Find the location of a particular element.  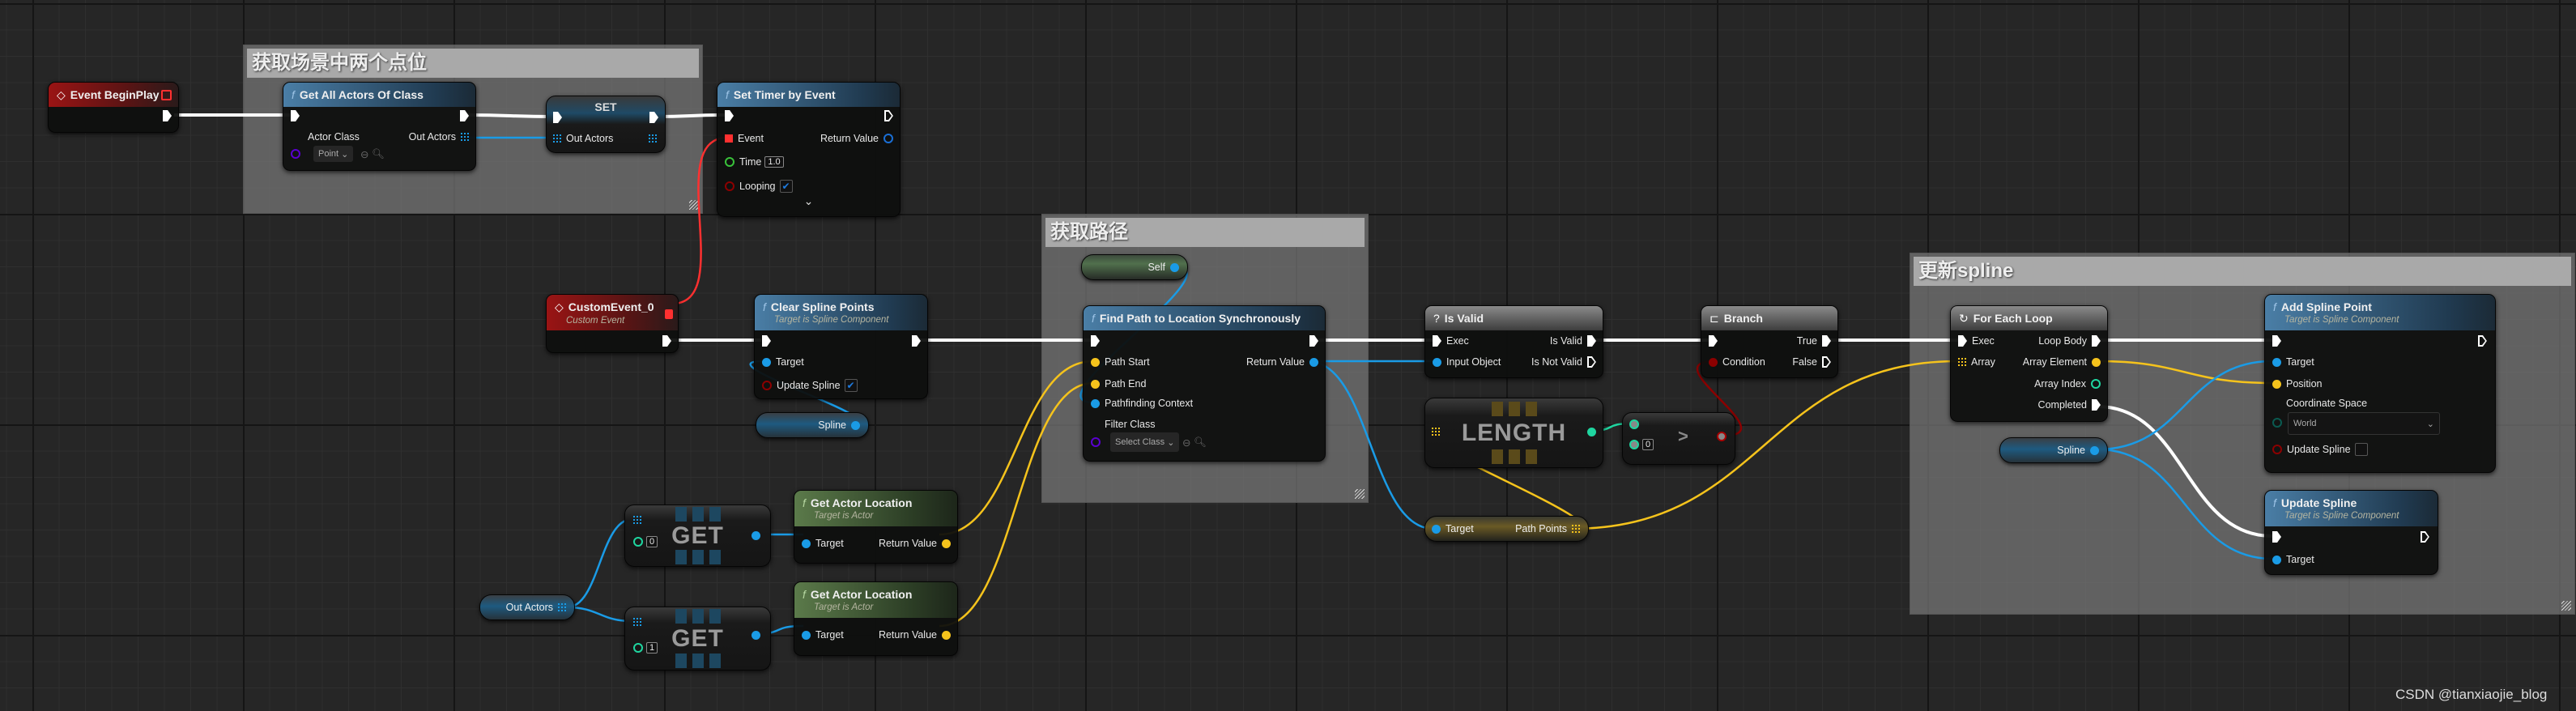

array-get-node-0: GET 0 is located at coordinates (697, 536).